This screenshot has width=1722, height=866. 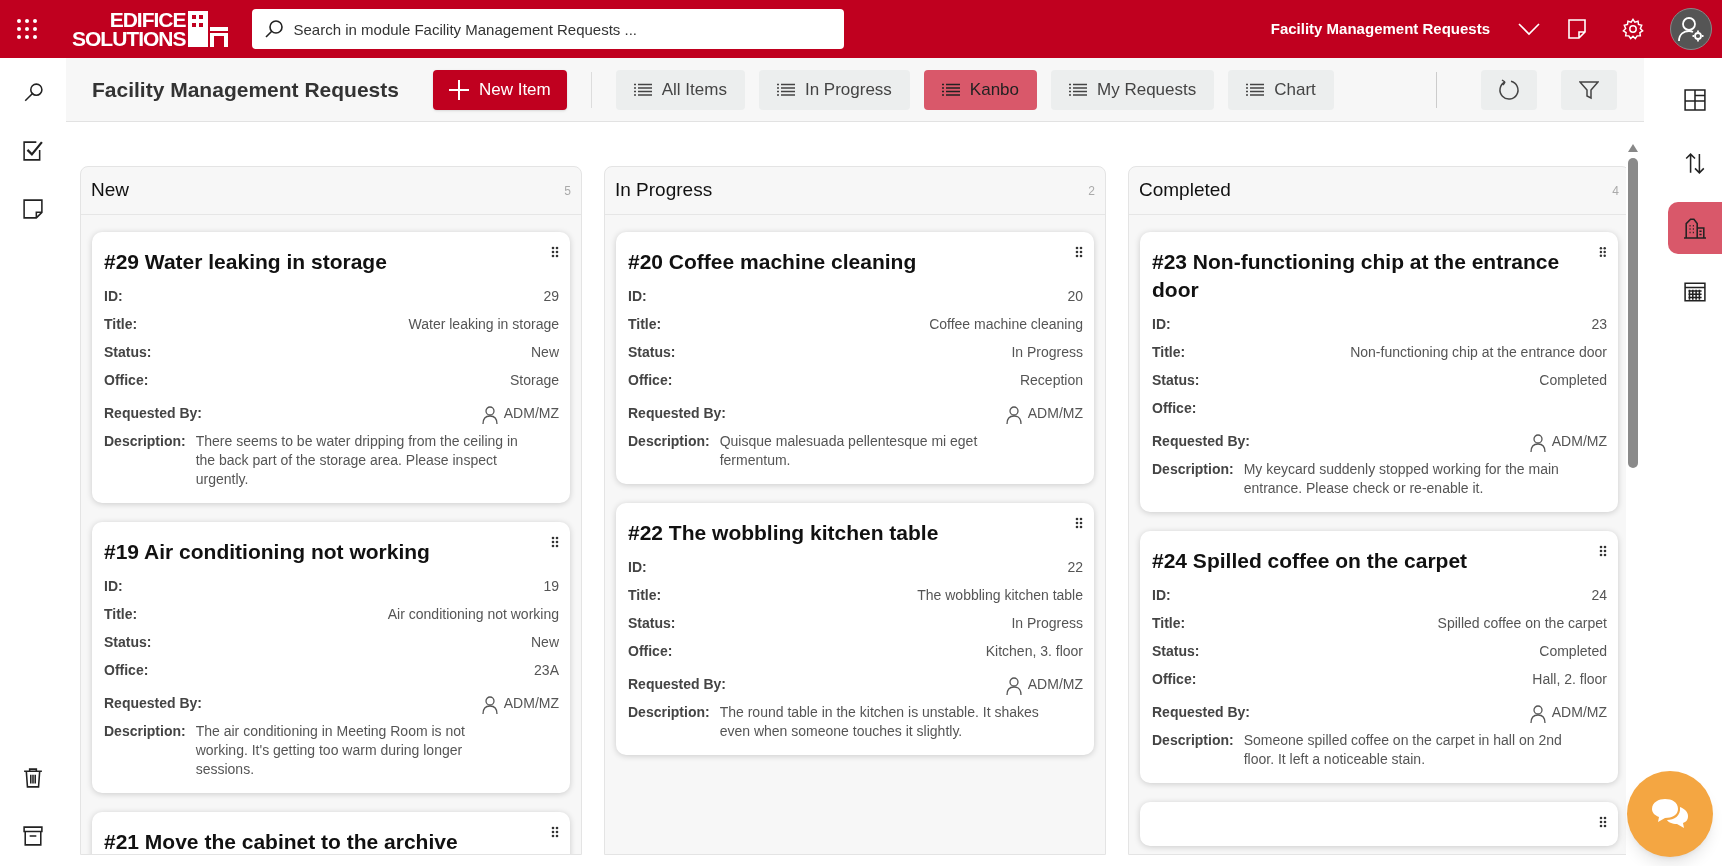 I want to click on field-value: Hall, 2. floor, so click(x=1569, y=679).